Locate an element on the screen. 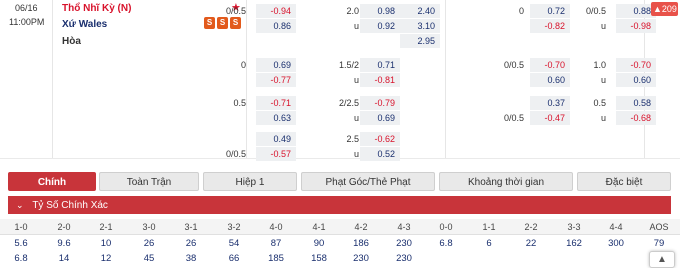  score-header: 3-1 is located at coordinates (191, 227).